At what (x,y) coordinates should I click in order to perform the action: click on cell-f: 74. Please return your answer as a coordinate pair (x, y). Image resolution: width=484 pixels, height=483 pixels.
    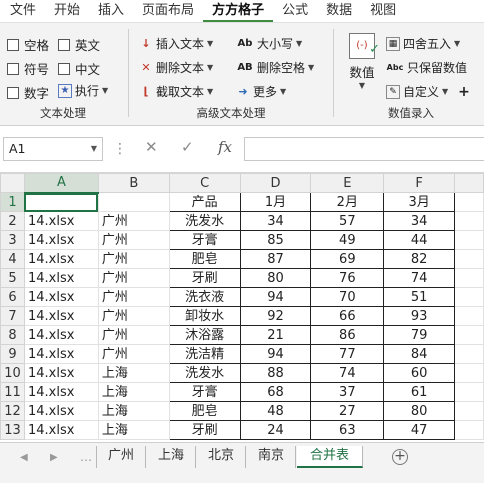
    Looking at the image, I should click on (419, 278).